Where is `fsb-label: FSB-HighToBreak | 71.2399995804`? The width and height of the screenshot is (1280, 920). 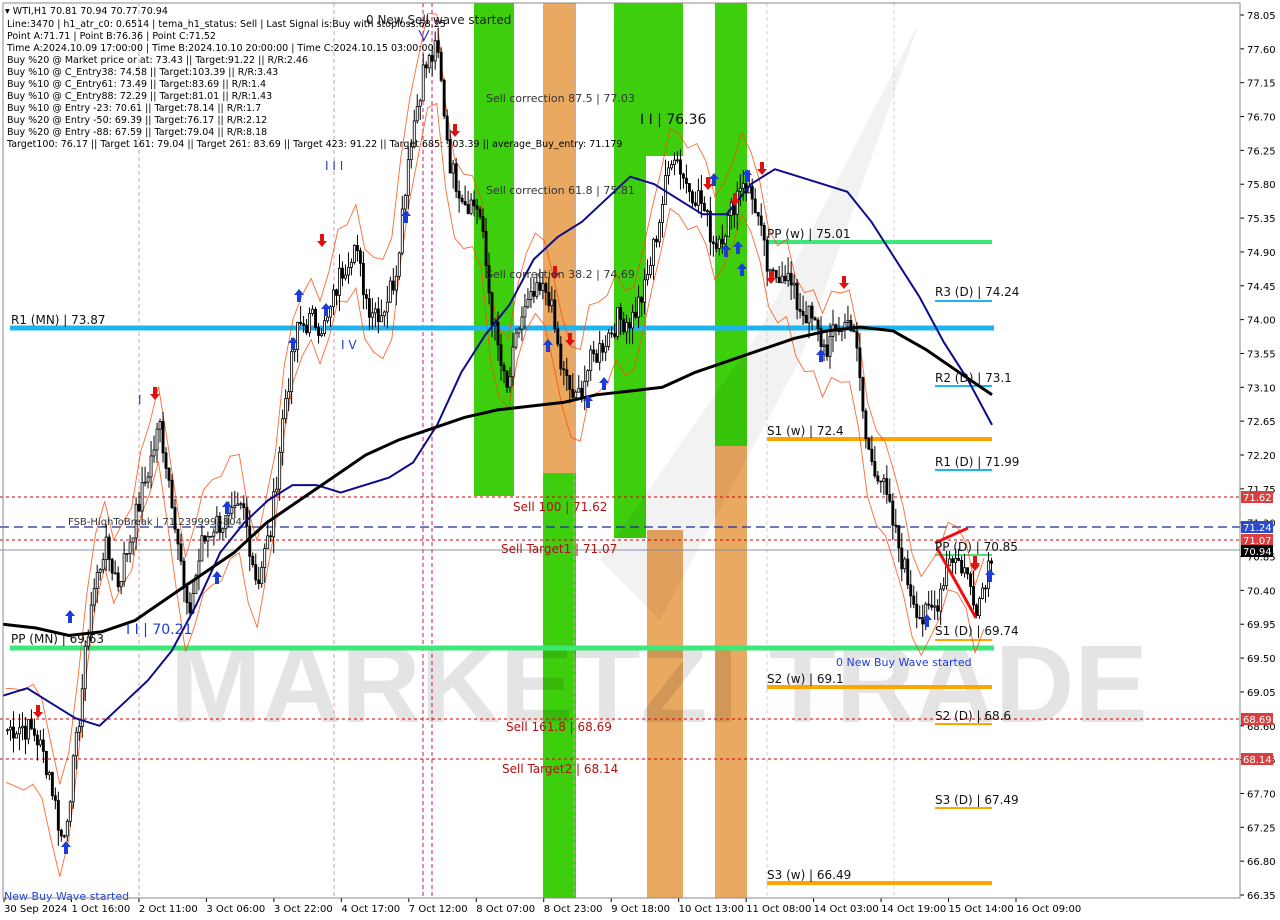
fsb-label: FSB-HighToBreak | 71.2399995804 is located at coordinates (155, 522).